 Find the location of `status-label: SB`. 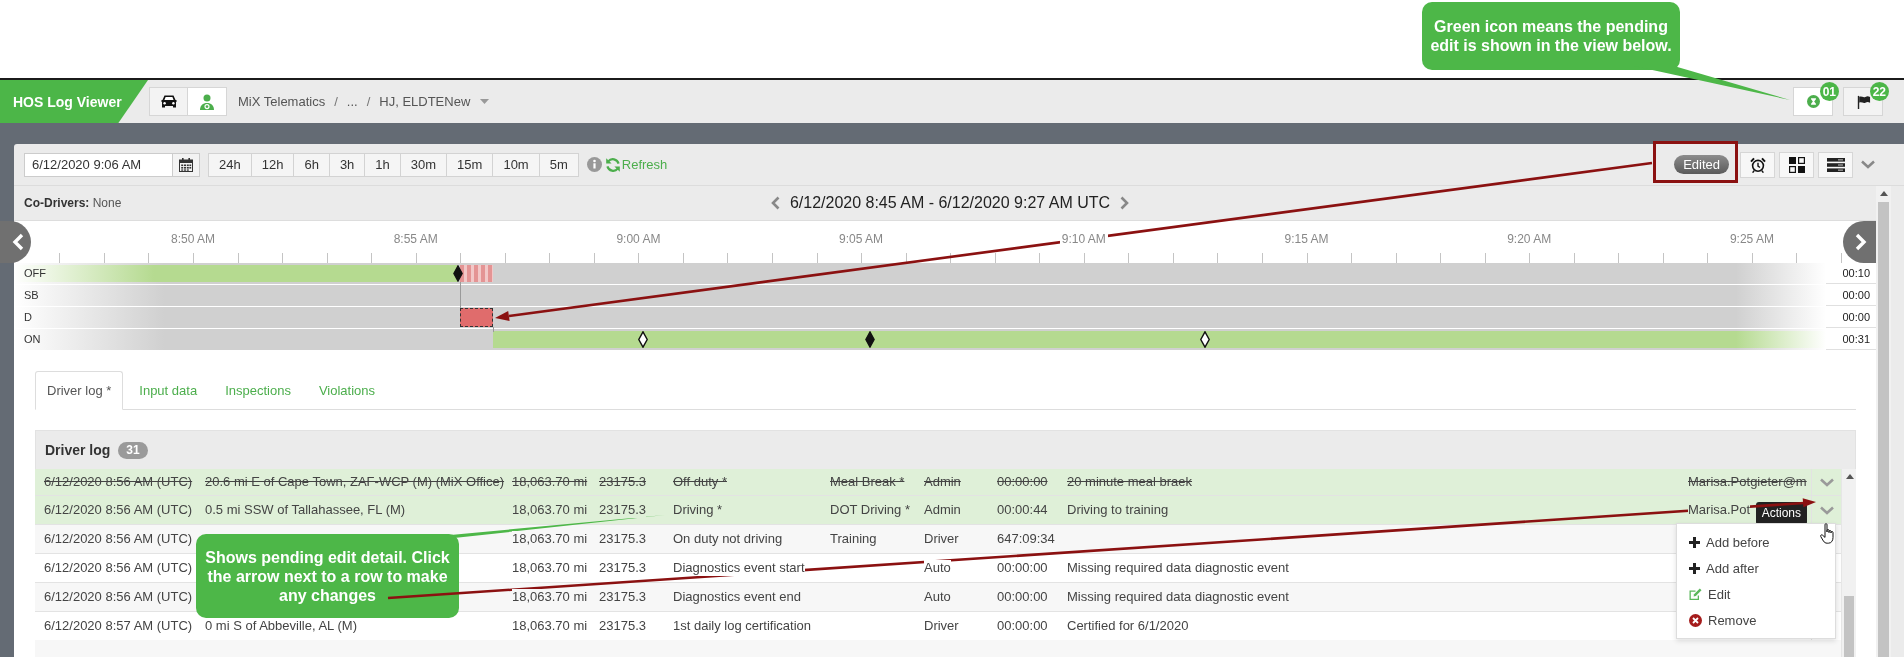

status-label: SB is located at coordinates (31, 295).